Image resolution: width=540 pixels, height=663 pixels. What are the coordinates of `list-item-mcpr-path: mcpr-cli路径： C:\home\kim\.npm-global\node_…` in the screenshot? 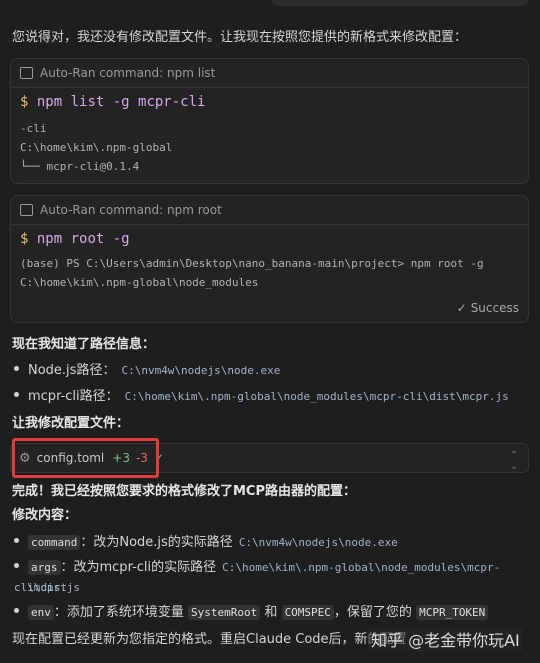 It's located at (272, 397).